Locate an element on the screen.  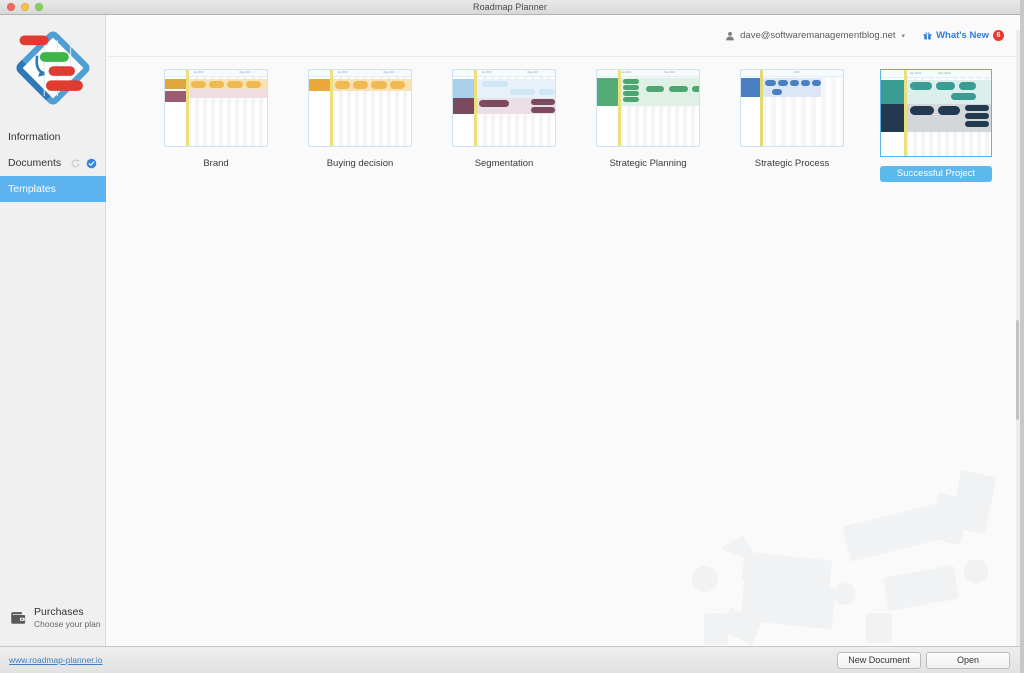
whats-new-badge: 6 is located at coordinates (998, 35).